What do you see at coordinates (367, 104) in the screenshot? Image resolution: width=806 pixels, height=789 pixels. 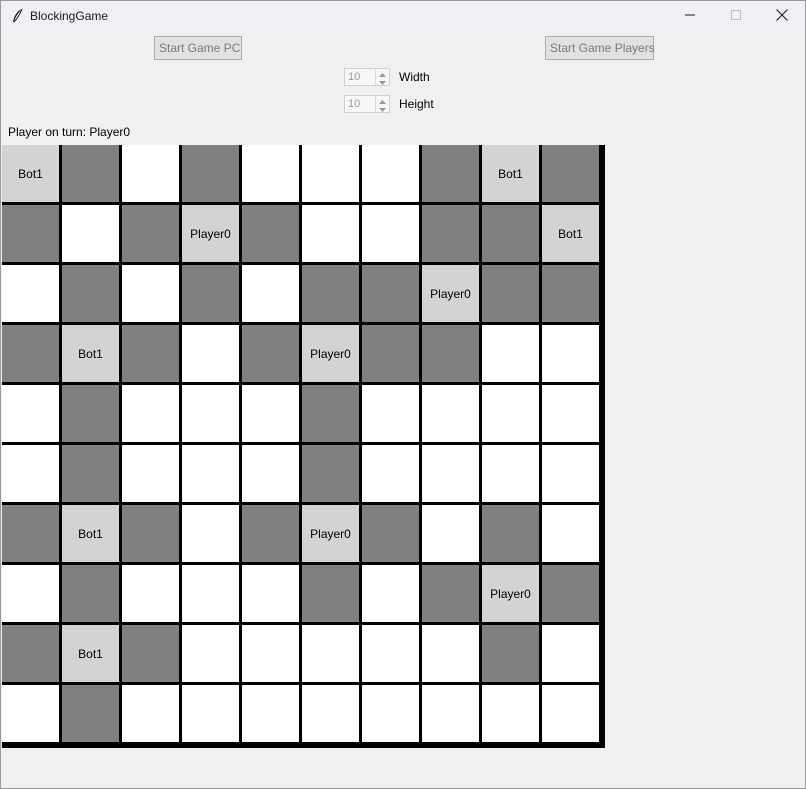 I see `height-spinbox: 10` at bounding box center [367, 104].